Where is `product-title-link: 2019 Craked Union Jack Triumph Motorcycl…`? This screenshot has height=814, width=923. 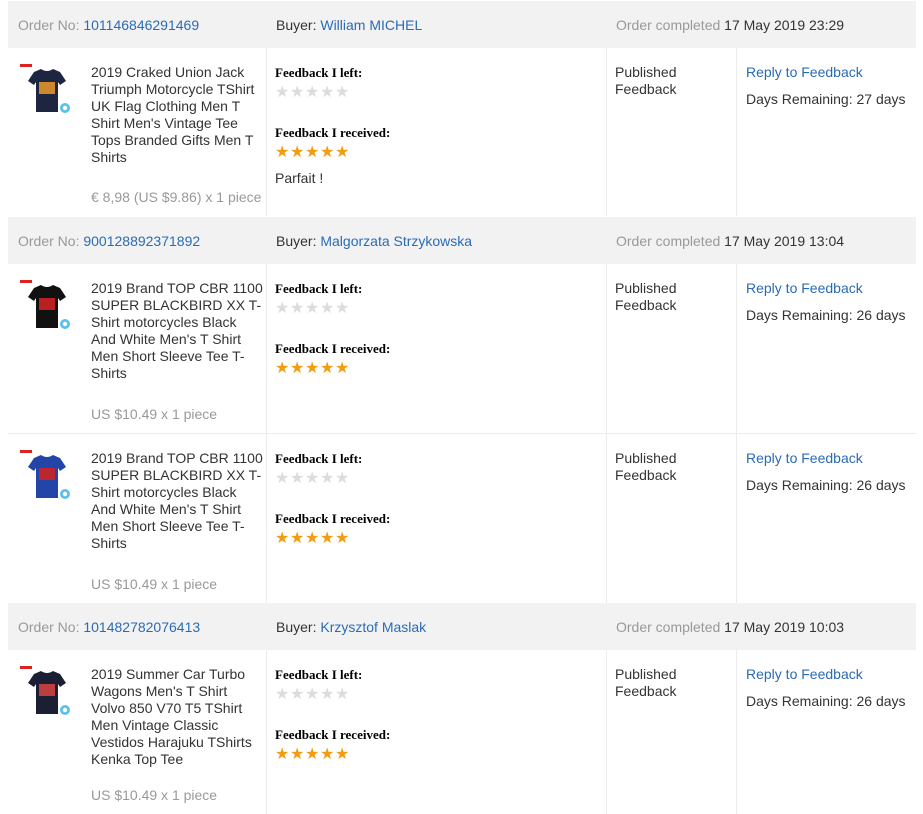
product-title-link: 2019 Craked Union Jack Triumph Motorcycl… is located at coordinates (177, 115).